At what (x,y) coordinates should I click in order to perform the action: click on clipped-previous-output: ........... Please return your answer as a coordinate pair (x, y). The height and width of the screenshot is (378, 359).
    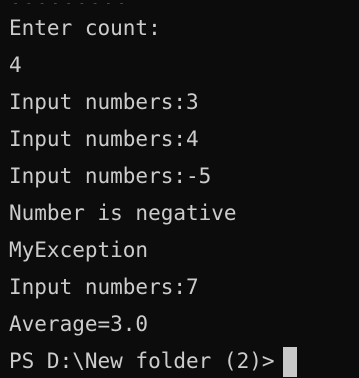
    Looking at the image, I should click on (69, 2).